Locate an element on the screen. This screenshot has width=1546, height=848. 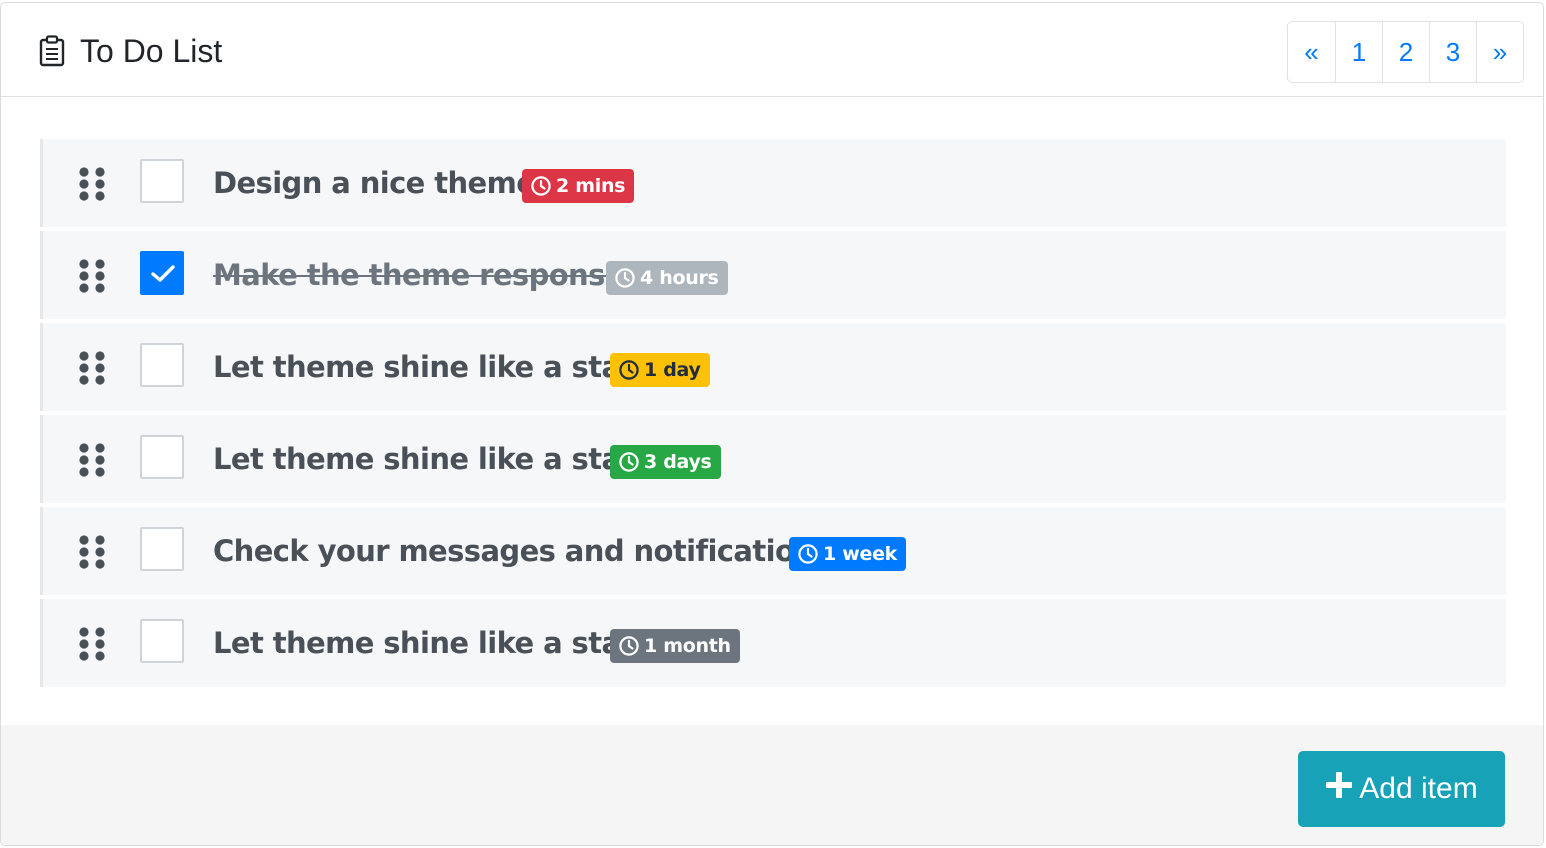
time-badge-label: 1 month is located at coordinates (687, 646).